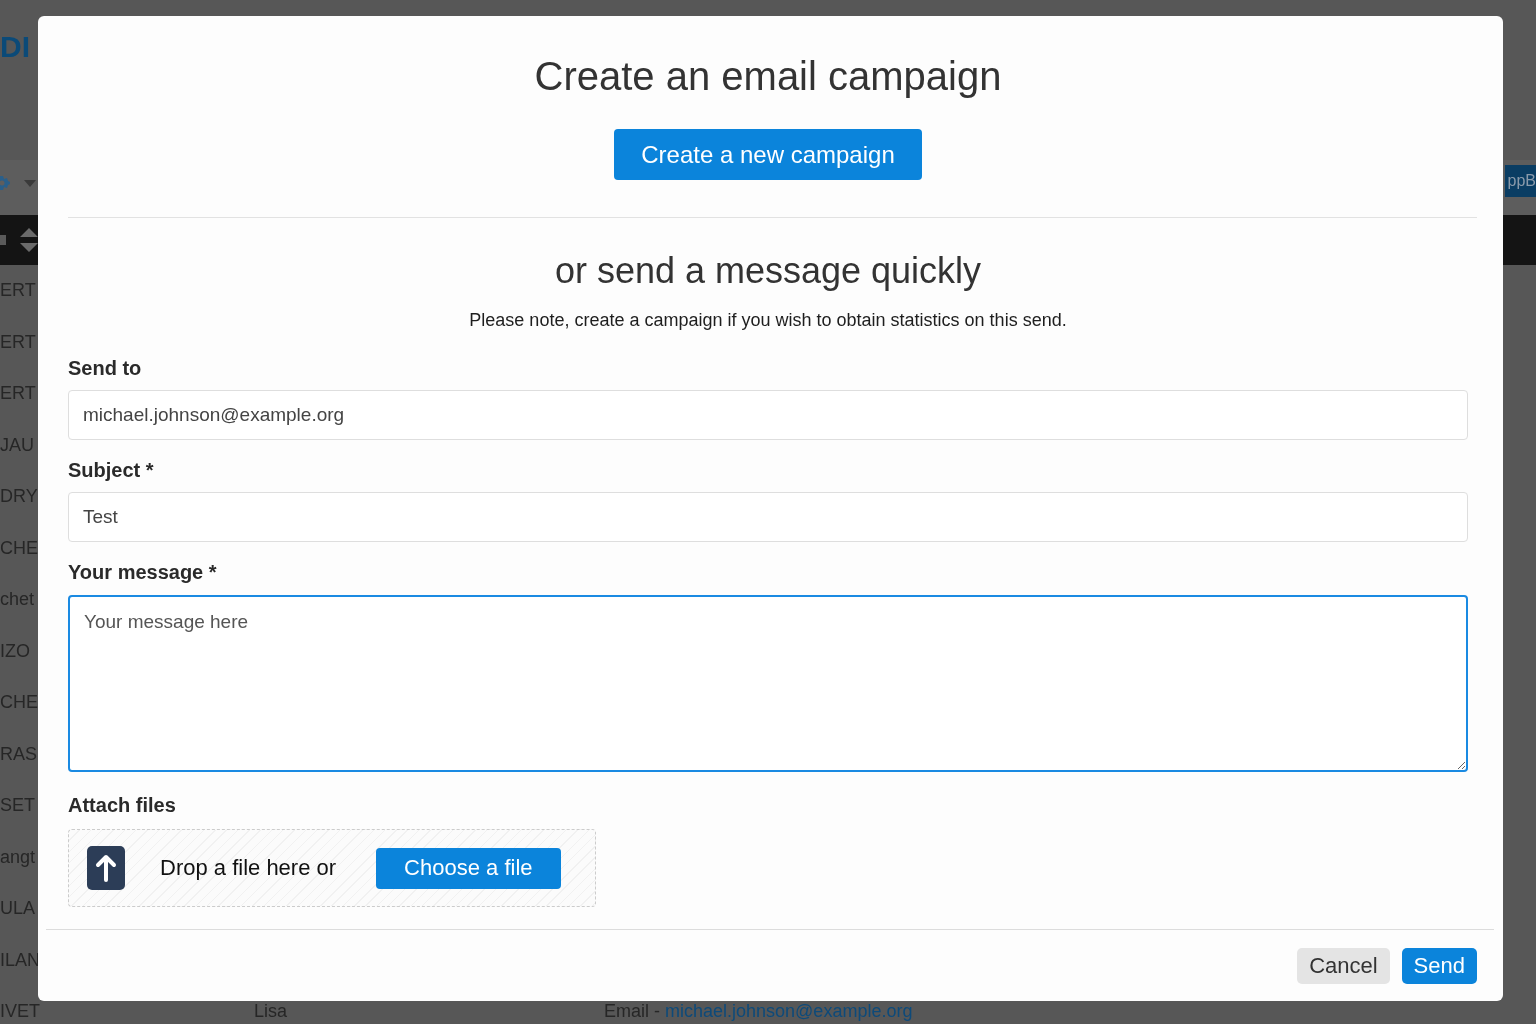  Describe the element at coordinates (248, 868) in the screenshot. I see `drop-hint-text: Drop a file here or` at that location.